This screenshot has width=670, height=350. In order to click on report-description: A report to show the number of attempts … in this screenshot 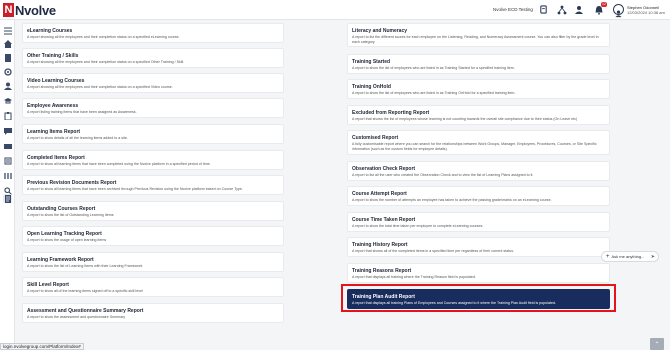, I will do `click(452, 200)`.